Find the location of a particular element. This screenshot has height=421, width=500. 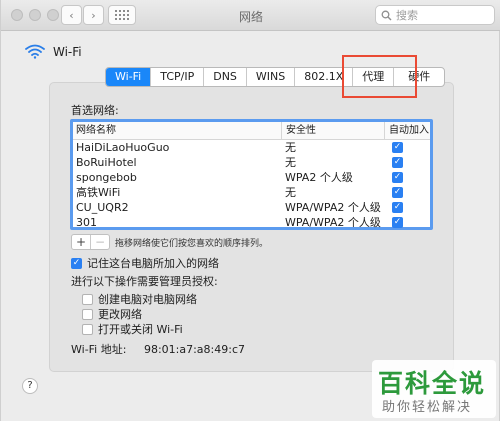

table-row: spongebob WPA2 个人级 ✓ is located at coordinates (251, 177).